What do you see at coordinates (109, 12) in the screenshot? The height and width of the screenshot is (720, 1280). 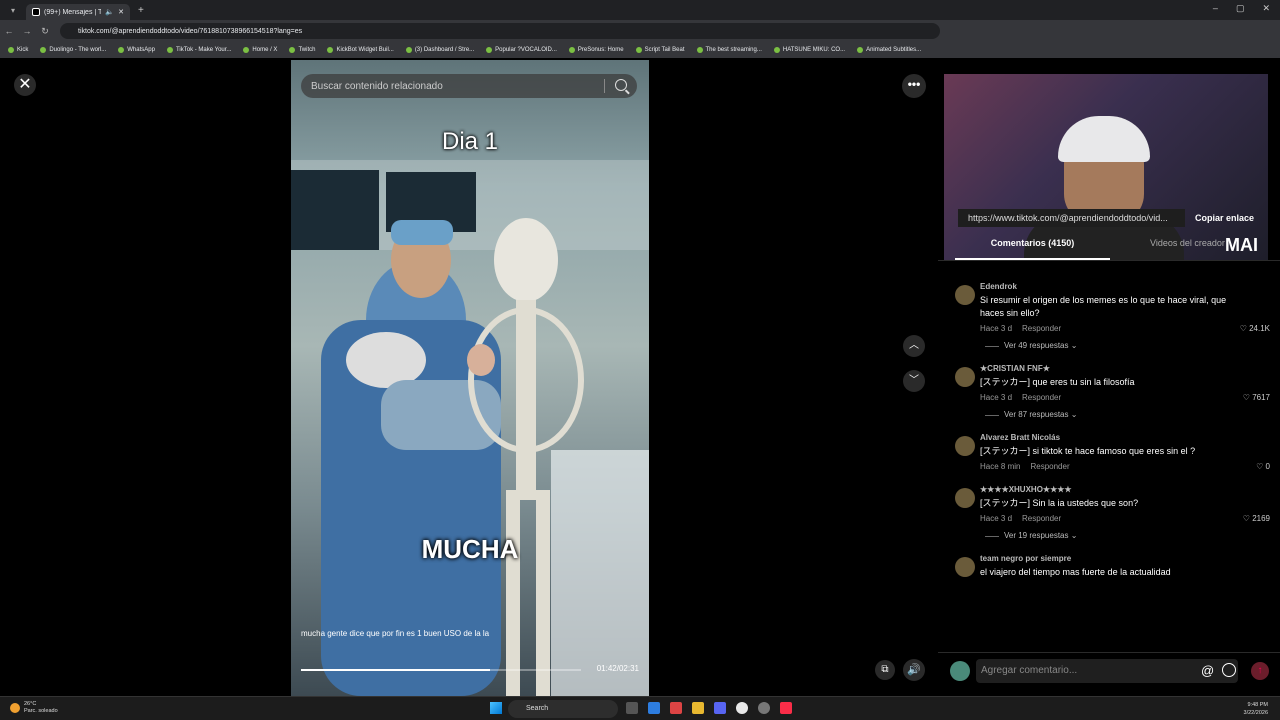 I see `tab-audio-icon: 🔈` at bounding box center [109, 12].